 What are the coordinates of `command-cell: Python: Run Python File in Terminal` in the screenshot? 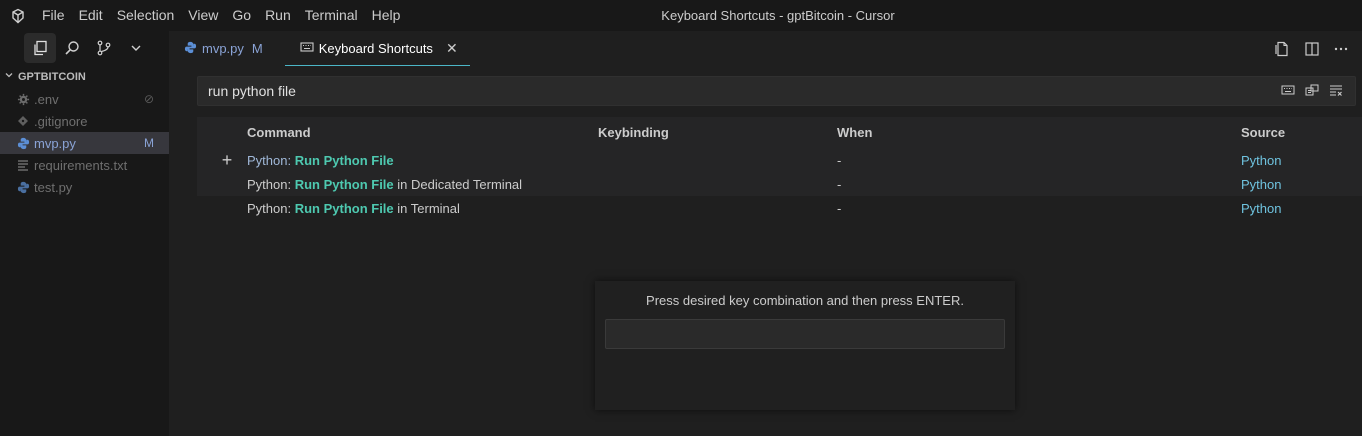 It's located at (353, 208).